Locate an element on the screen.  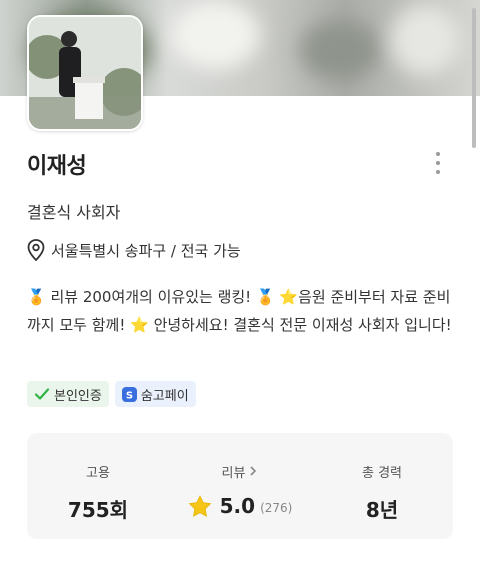
star-icon is located at coordinates (200, 505).